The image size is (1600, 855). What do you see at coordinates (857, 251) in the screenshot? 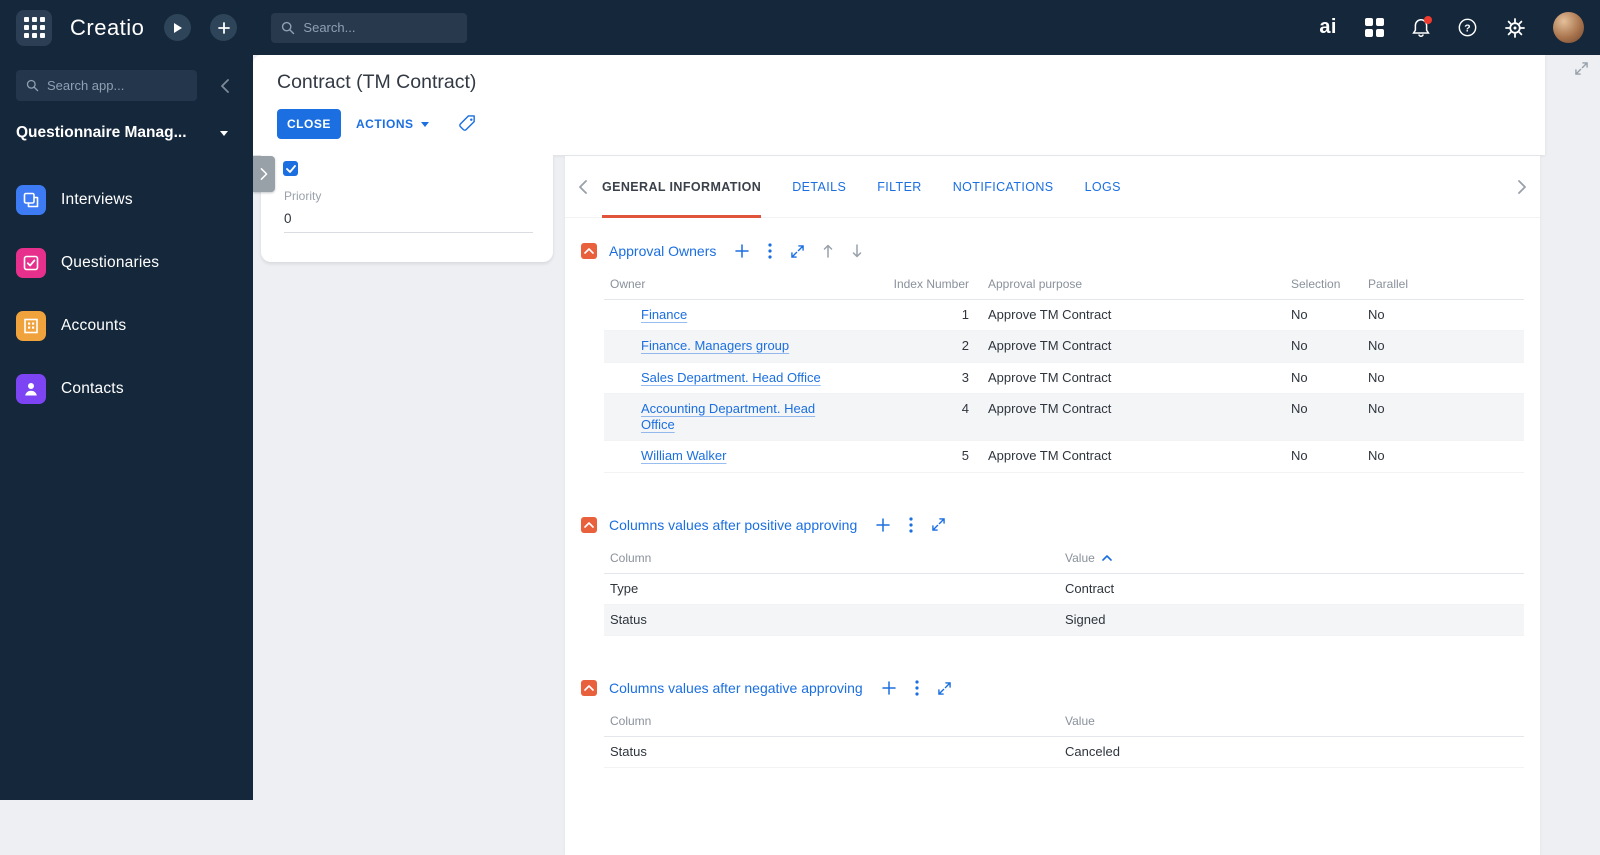
I see `move-down-button` at bounding box center [857, 251].